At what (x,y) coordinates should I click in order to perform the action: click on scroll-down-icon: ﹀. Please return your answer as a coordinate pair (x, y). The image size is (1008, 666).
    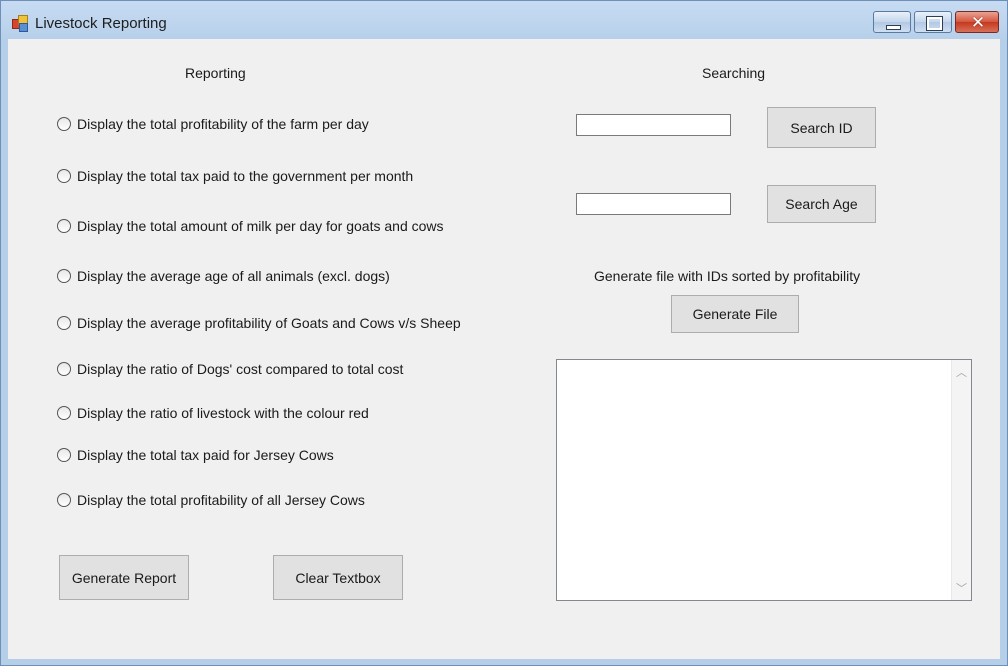
    Looking at the image, I should click on (961, 588).